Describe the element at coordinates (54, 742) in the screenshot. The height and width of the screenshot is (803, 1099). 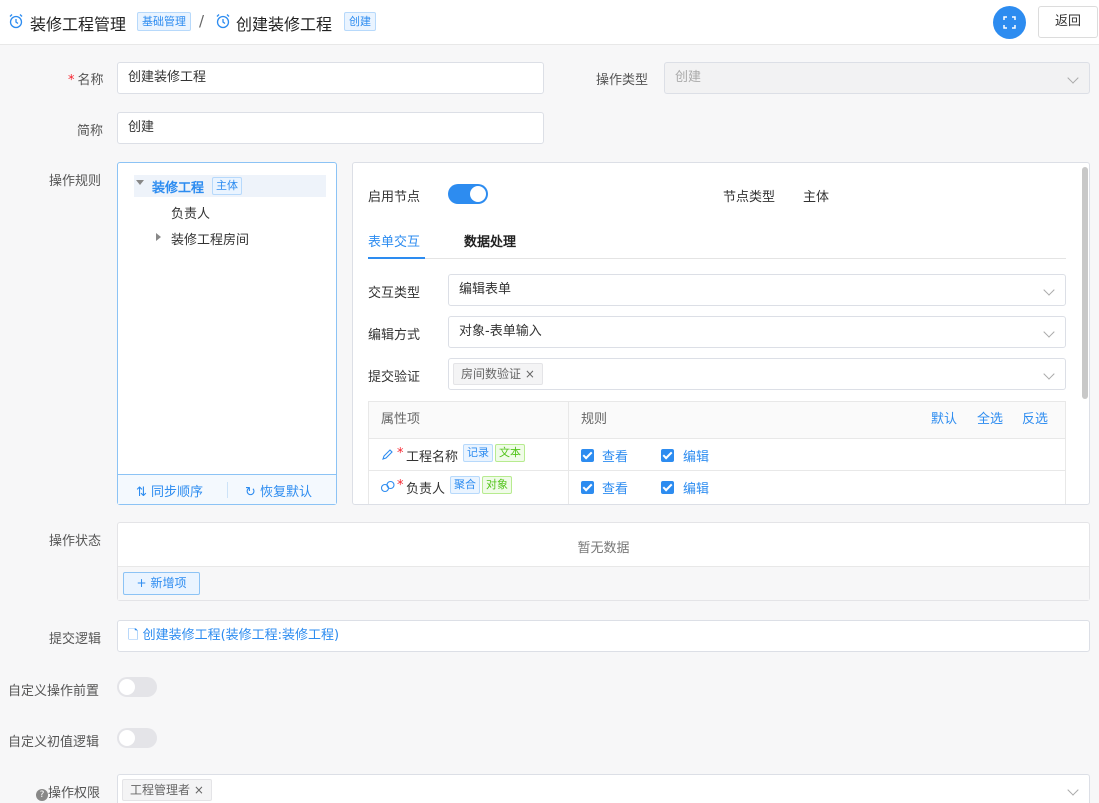
I see `custom-init-label: 自定义初值逻辑` at that location.